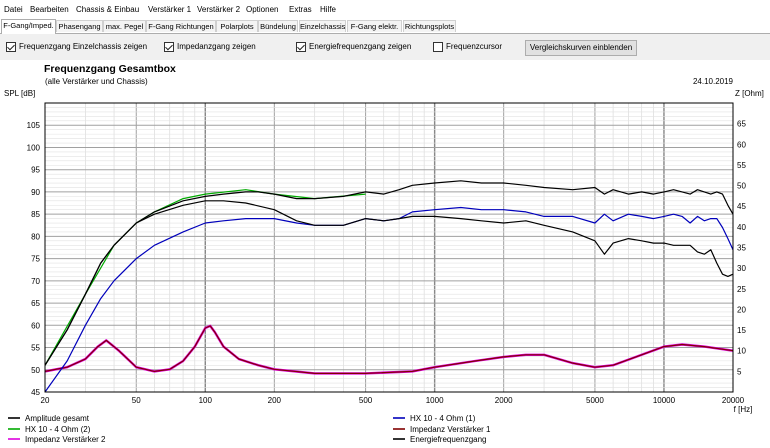 Image resolution: width=770 pixels, height=448 pixels. What do you see at coordinates (206, 400) in the screenshot?
I see `x-tick-label: 100` at bounding box center [206, 400].